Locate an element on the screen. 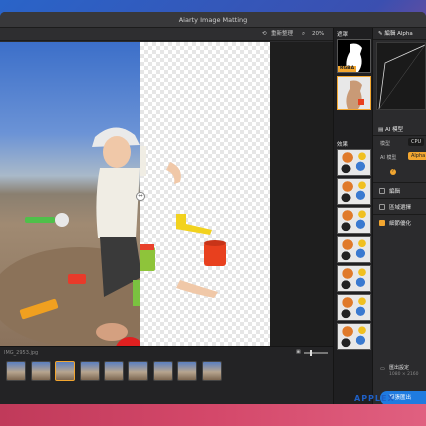 The height and width of the screenshot is (426, 426). image-icon: ▣ is located at coordinates (298, 352).